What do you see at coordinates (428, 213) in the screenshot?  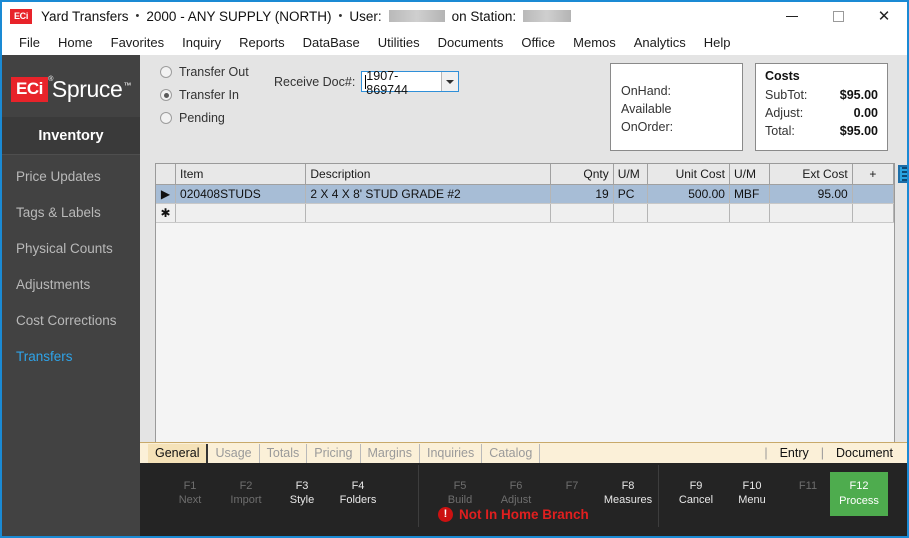 I see `new-cell-description` at bounding box center [428, 213].